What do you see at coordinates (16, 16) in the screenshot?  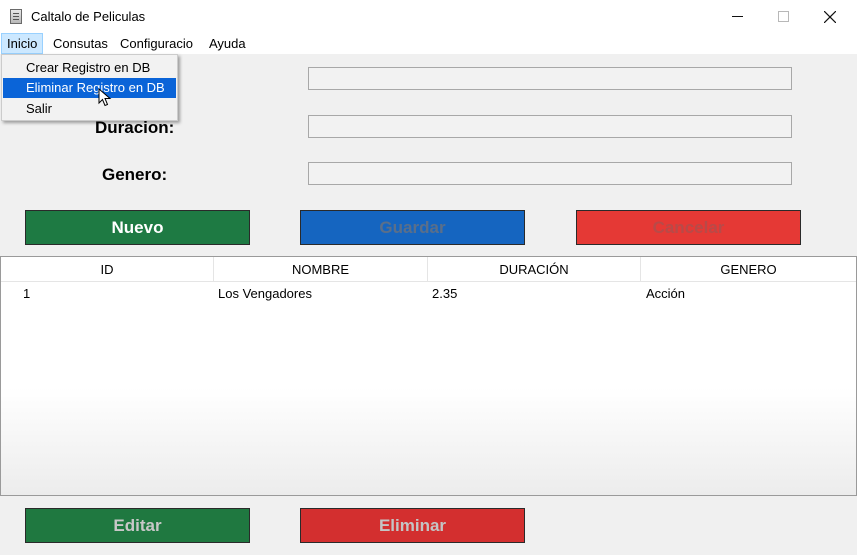 I see `notebook-icon` at bounding box center [16, 16].